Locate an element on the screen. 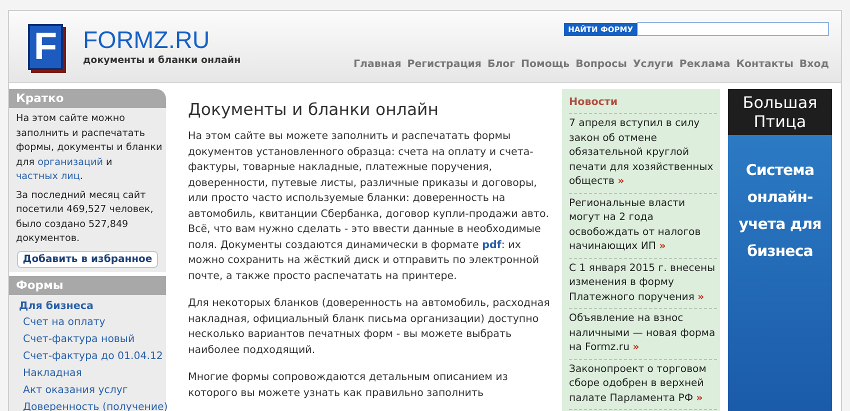 The width and height of the screenshot is (850, 411). nav-link: Вход is located at coordinates (814, 64).